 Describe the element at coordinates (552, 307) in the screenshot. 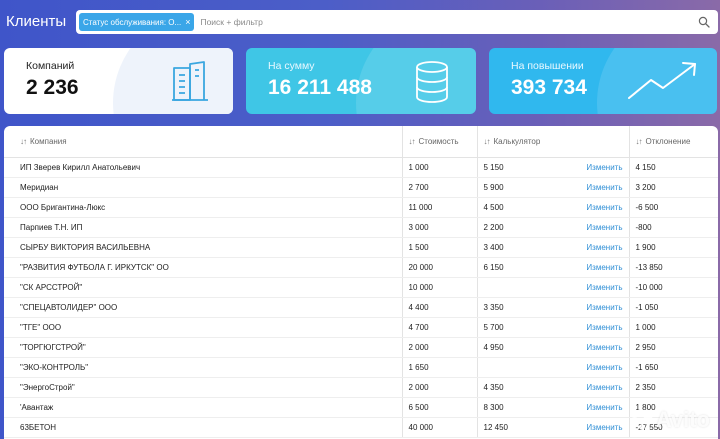

I see `cell-calculator: 3 350 Изменить` at that location.